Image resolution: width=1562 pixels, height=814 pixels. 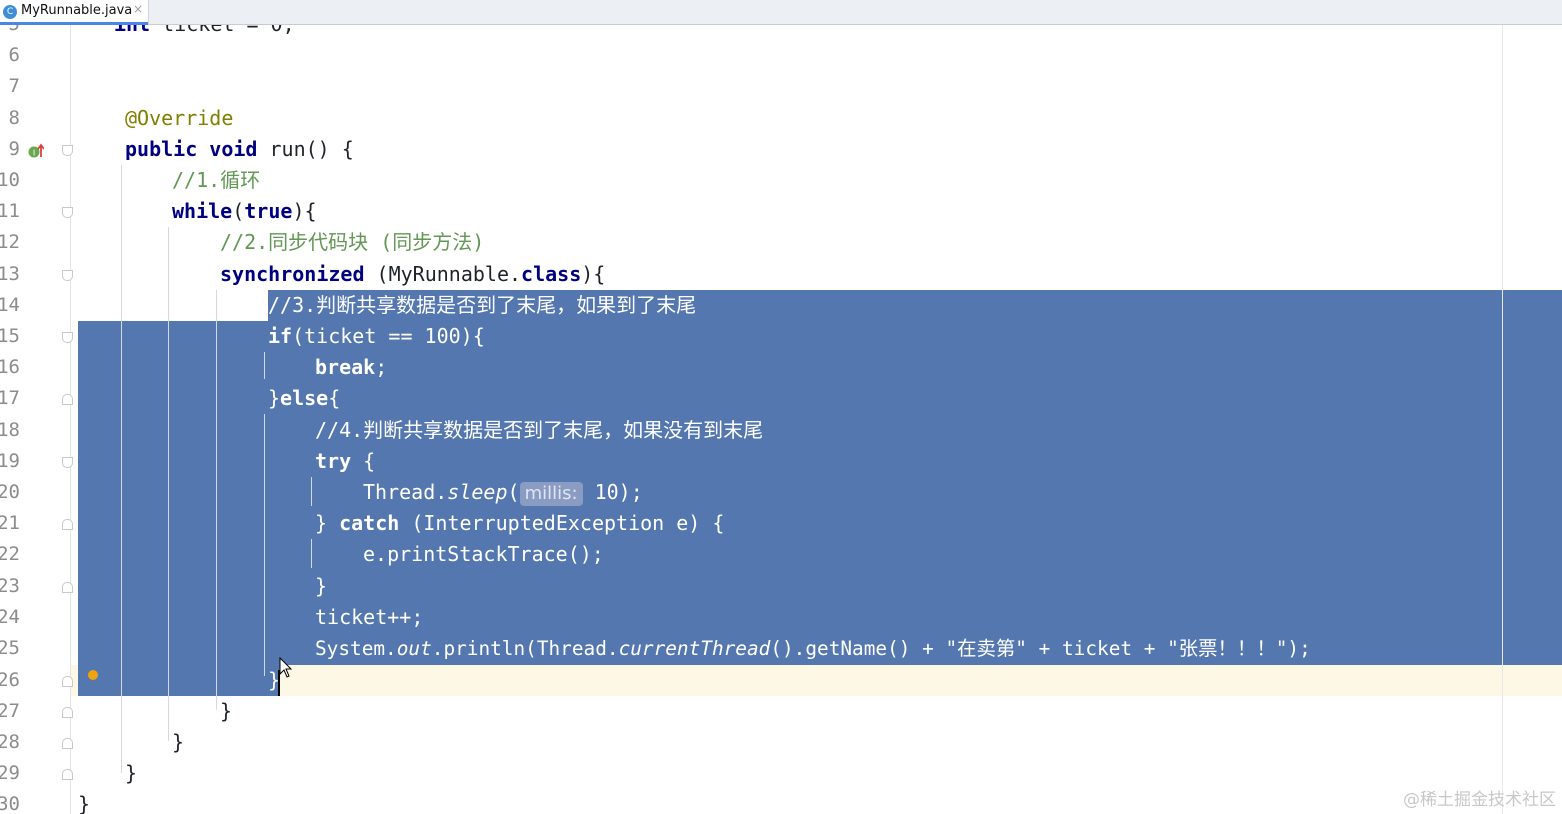 What do you see at coordinates (10, 305) in the screenshot?
I see `line-number: 14` at bounding box center [10, 305].